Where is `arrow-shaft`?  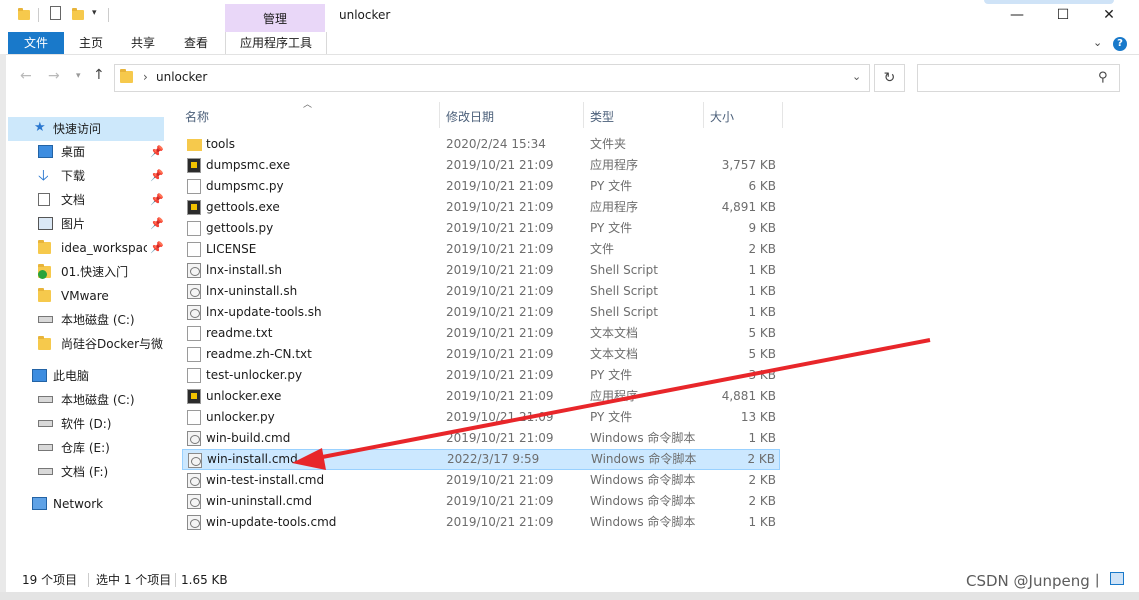 arrow-shaft is located at coordinates (621, 399).